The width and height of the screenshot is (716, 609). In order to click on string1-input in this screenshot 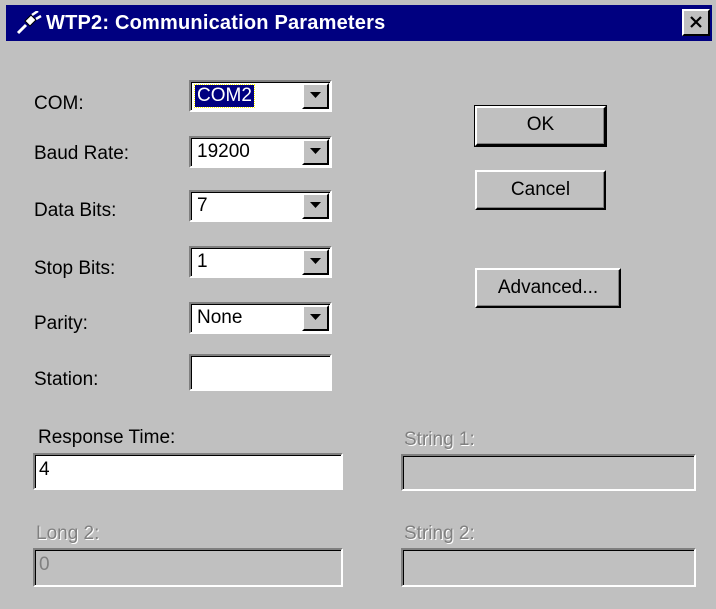, I will do `click(548, 472)`.